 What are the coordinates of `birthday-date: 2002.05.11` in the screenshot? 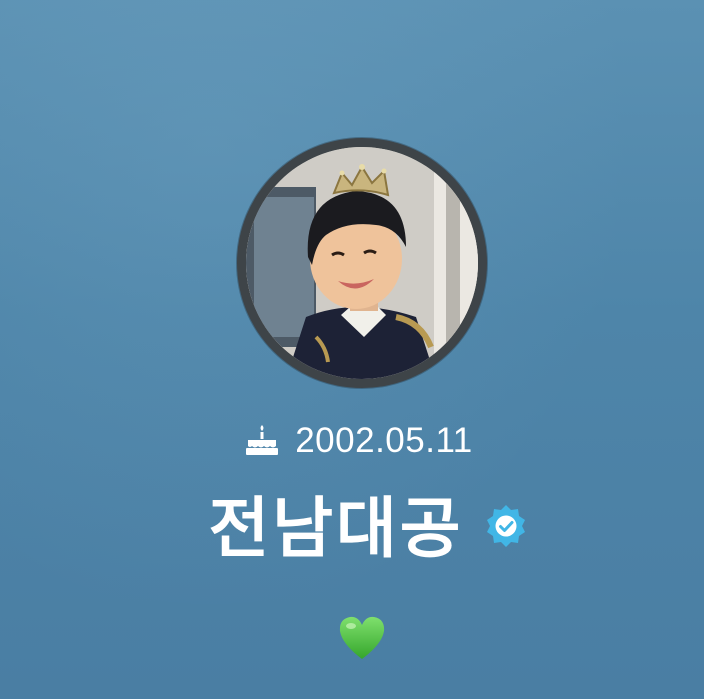 It's located at (384, 440).